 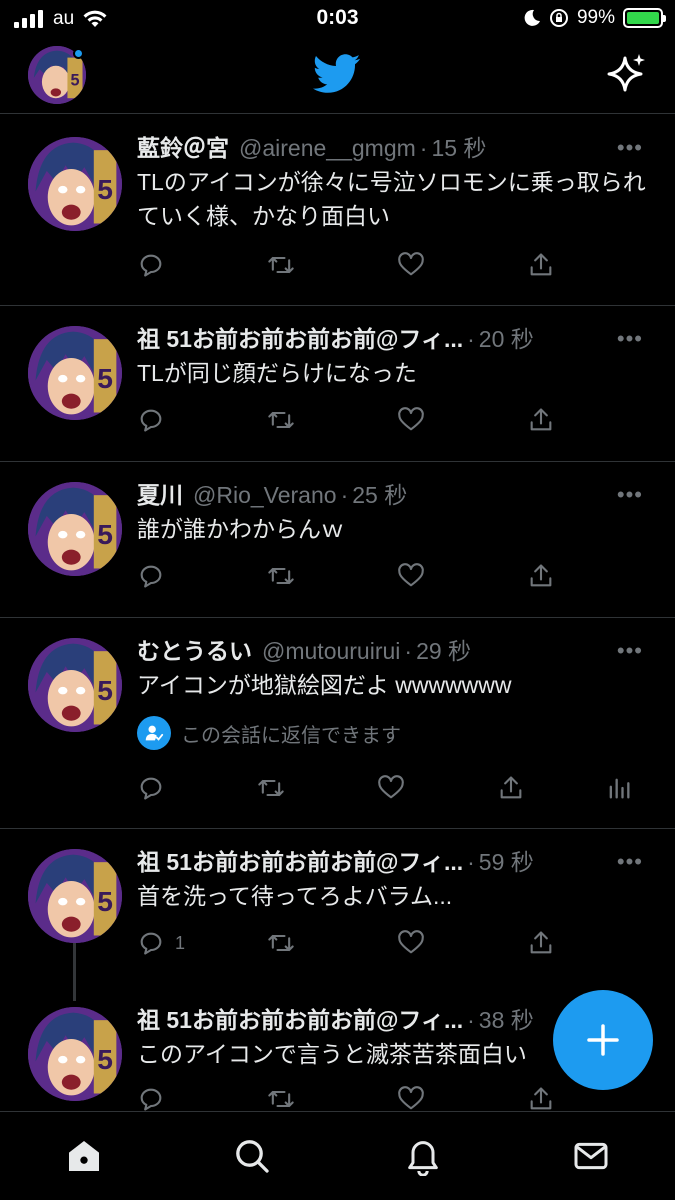 What do you see at coordinates (265, 495) in the screenshot?
I see `handle: @Rio_Verano` at bounding box center [265, 495].